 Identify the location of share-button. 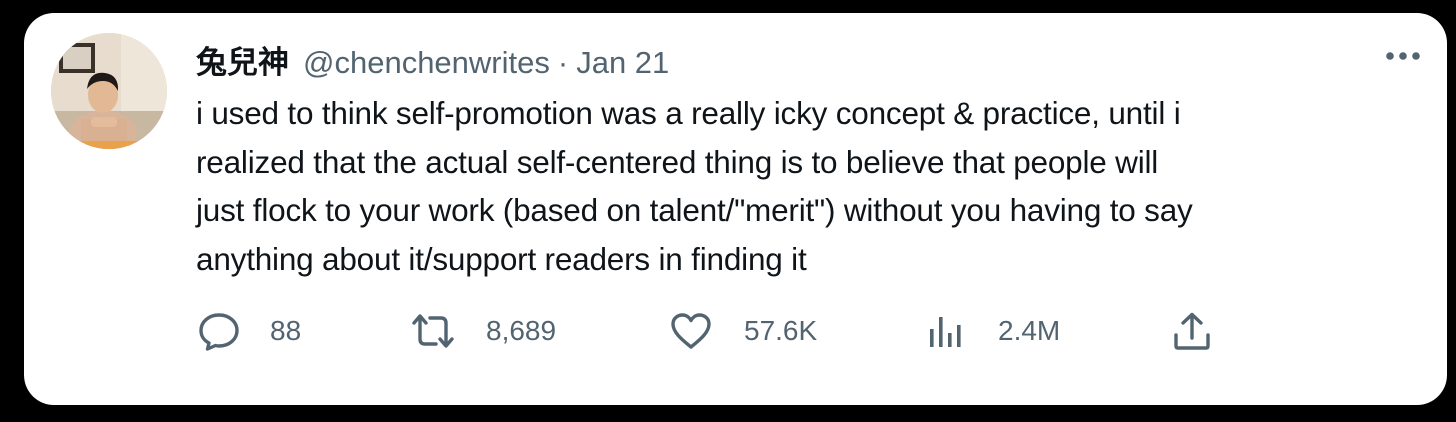
(1192, 331).